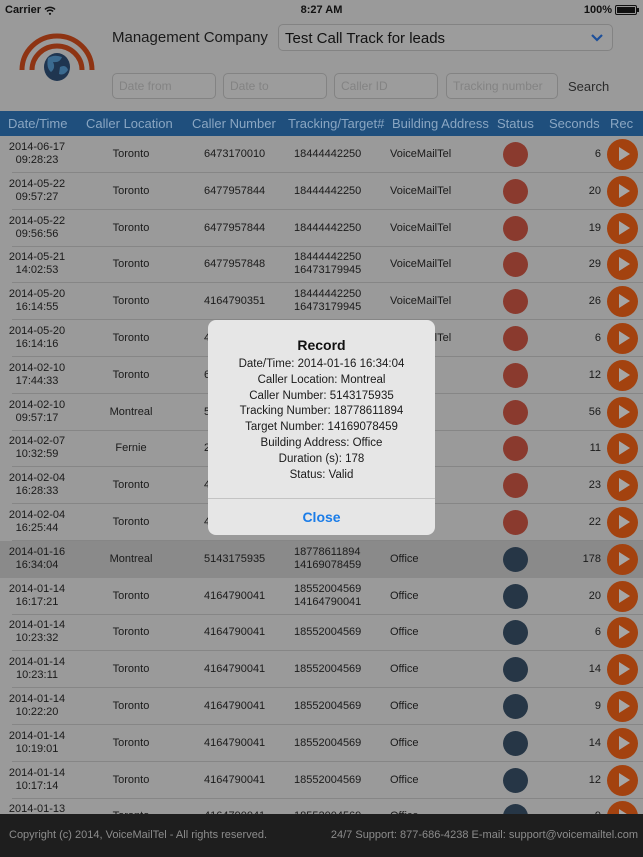 Image resolution: width=643 pixels, height=857 pixels. What do you see at coordinates (515, 123) in the screenshot?
I see `column-header-status: Status` at bounding box center [515, 123].